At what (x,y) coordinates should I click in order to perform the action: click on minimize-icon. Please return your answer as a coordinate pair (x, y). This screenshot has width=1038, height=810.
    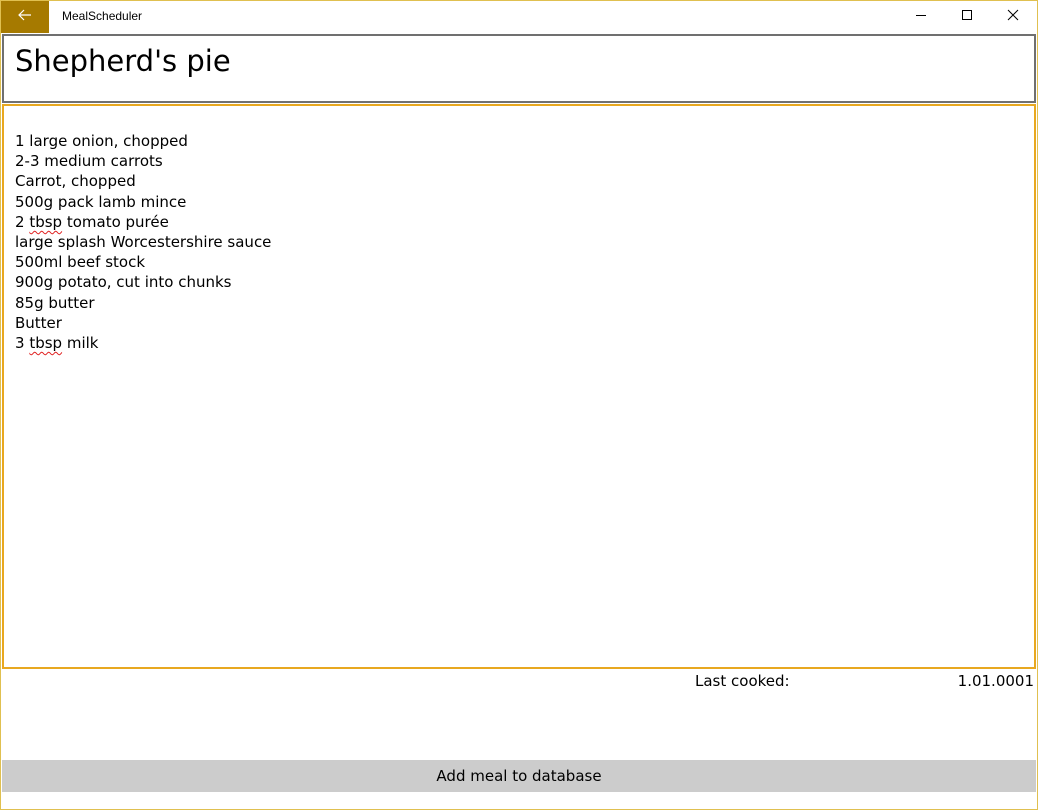
    Looking at the image, I should click on (921, 17).